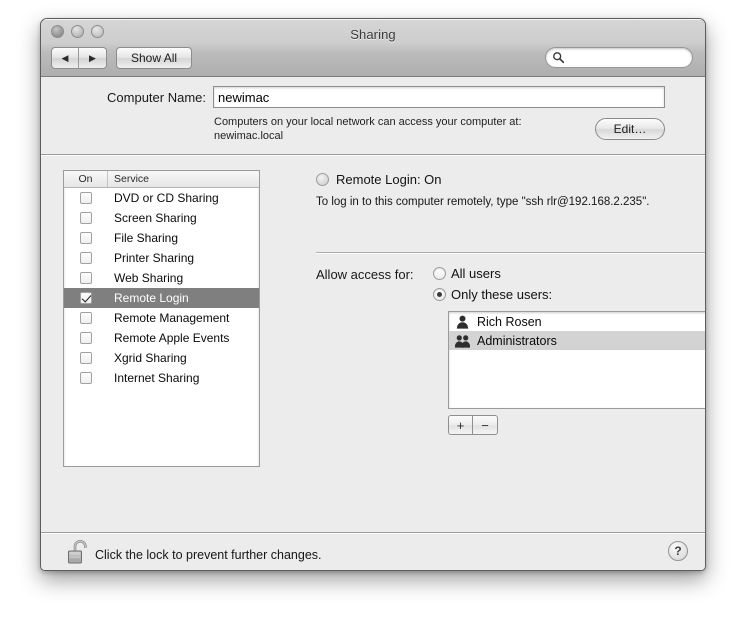 The image size is (746, 623). Describe the element at coordinates (476, 273) in the screenshot. I see `radio-all-users-label: All users` at that location.